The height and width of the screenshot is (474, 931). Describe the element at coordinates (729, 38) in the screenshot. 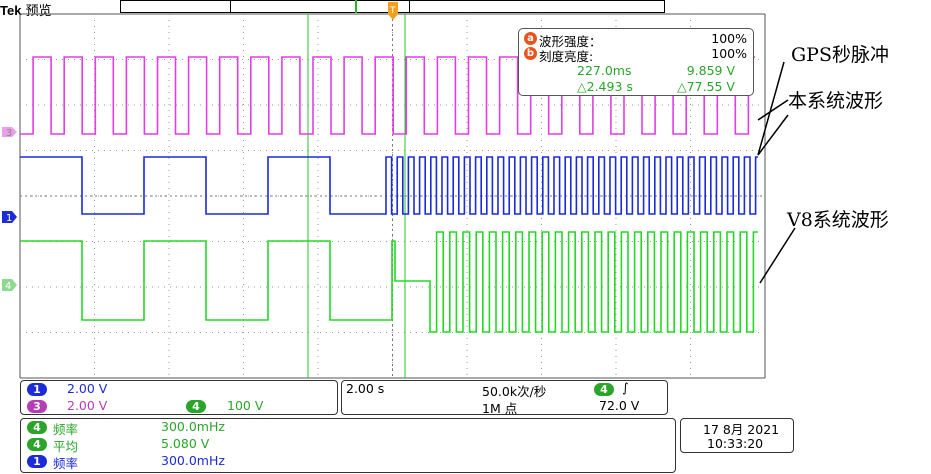

I see `waveform-intensity-value: 100%` at that location.